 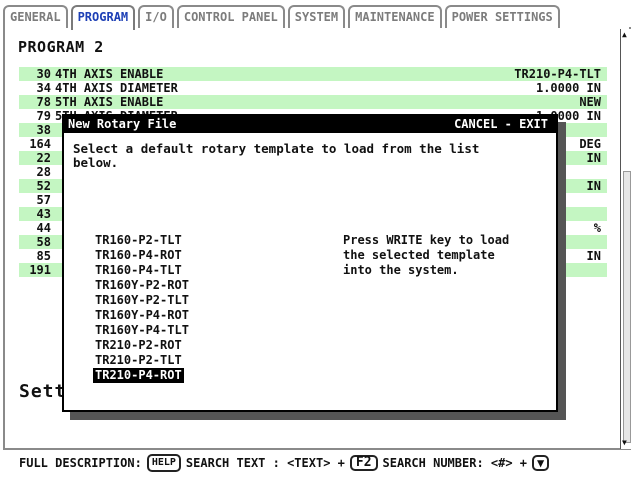 I want to click on search-text-label: SEARCH TEXT : <TEXT> +, so click(x=265, y=463).